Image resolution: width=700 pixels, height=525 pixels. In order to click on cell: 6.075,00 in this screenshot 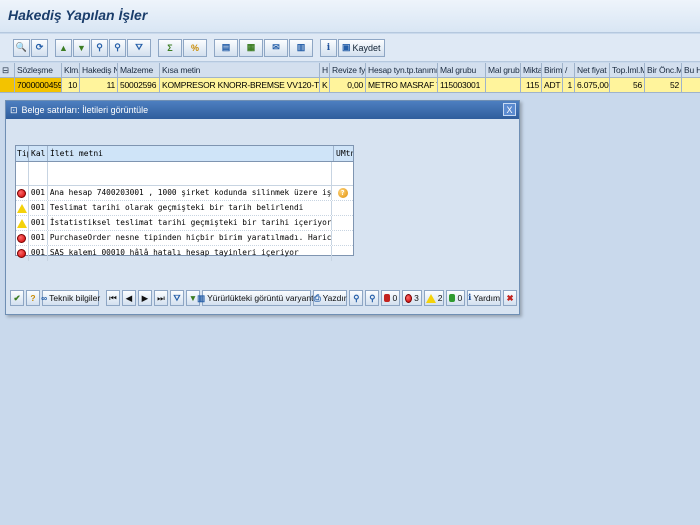, I will do `click(592, 85)`.